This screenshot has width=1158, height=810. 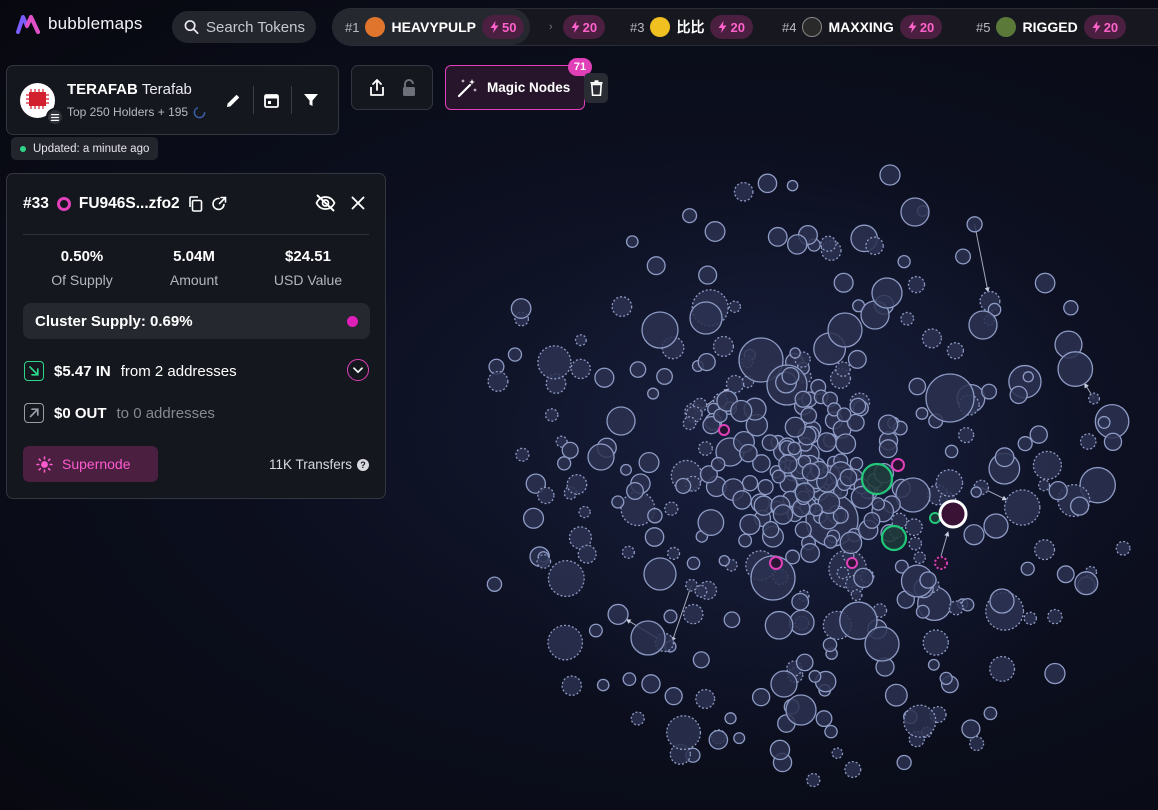 I want to click on trending-item-1: #1 HEAVYPULP 50, so click(x=432, y=27).